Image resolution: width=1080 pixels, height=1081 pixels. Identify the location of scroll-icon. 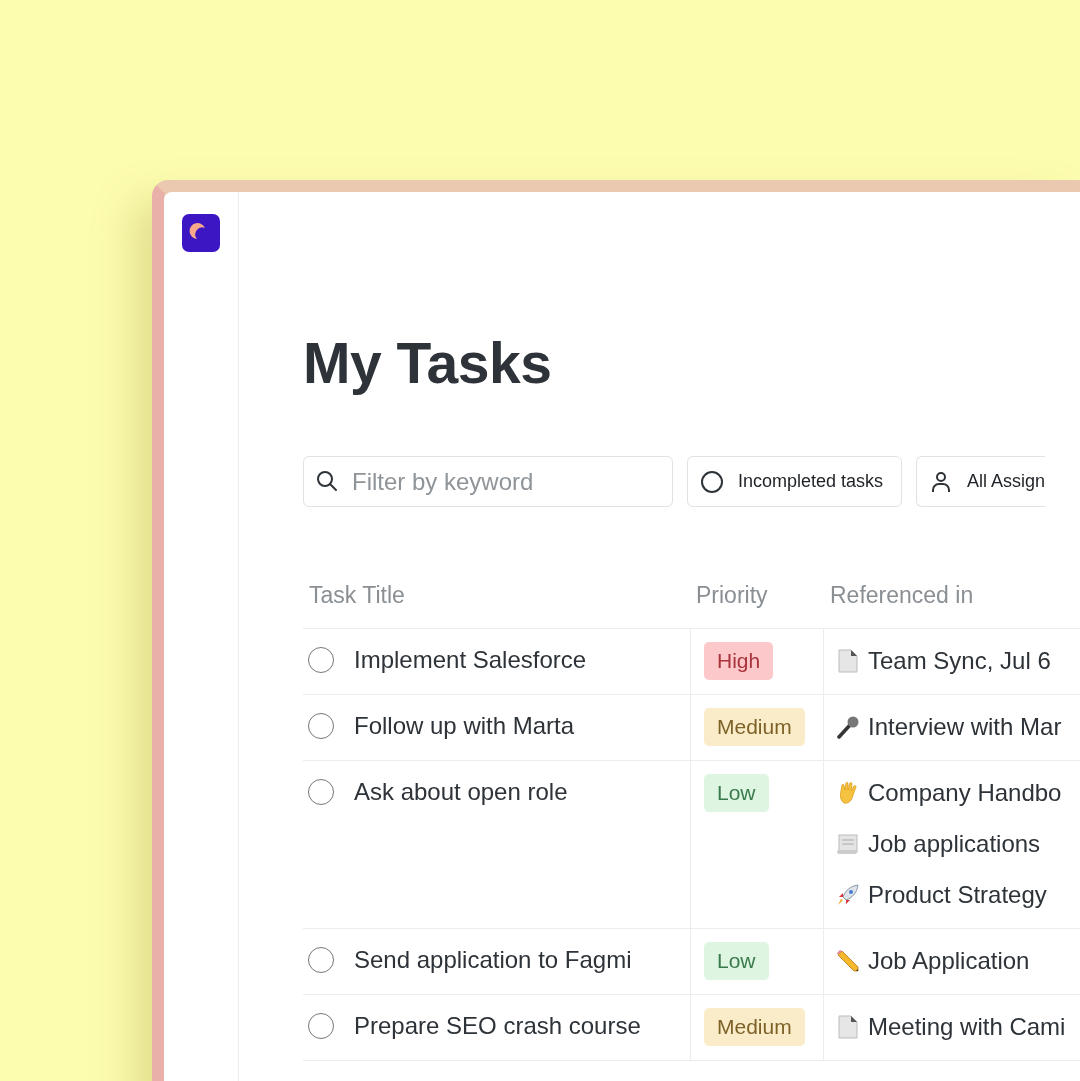
(848, 843).